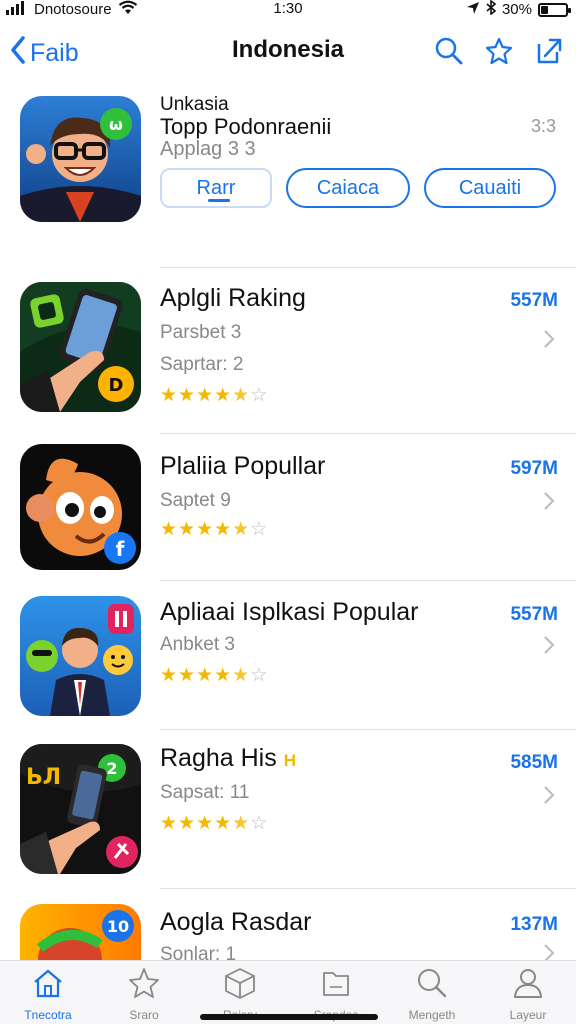 The image size is (576, 1024). I want to click on nav-bar: Faib Indonesia, so click(288, 51).